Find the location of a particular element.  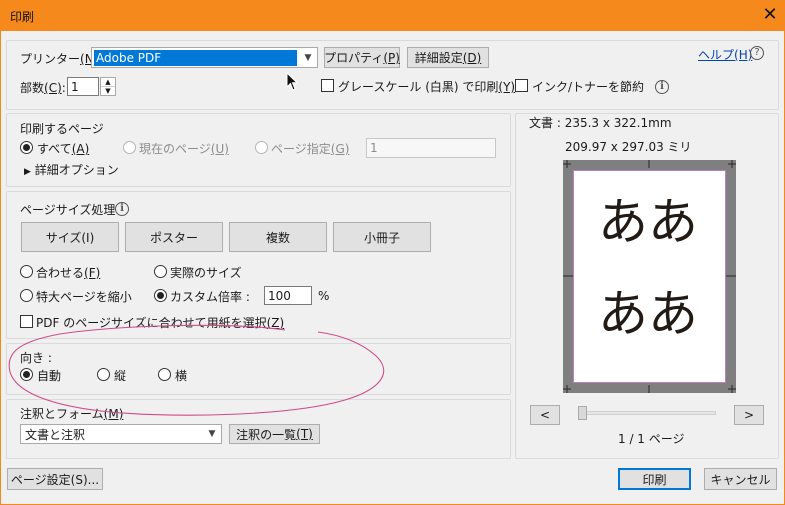

printer-dropdown: Adobe PDF ▼ is located at coordinates (204, 57).